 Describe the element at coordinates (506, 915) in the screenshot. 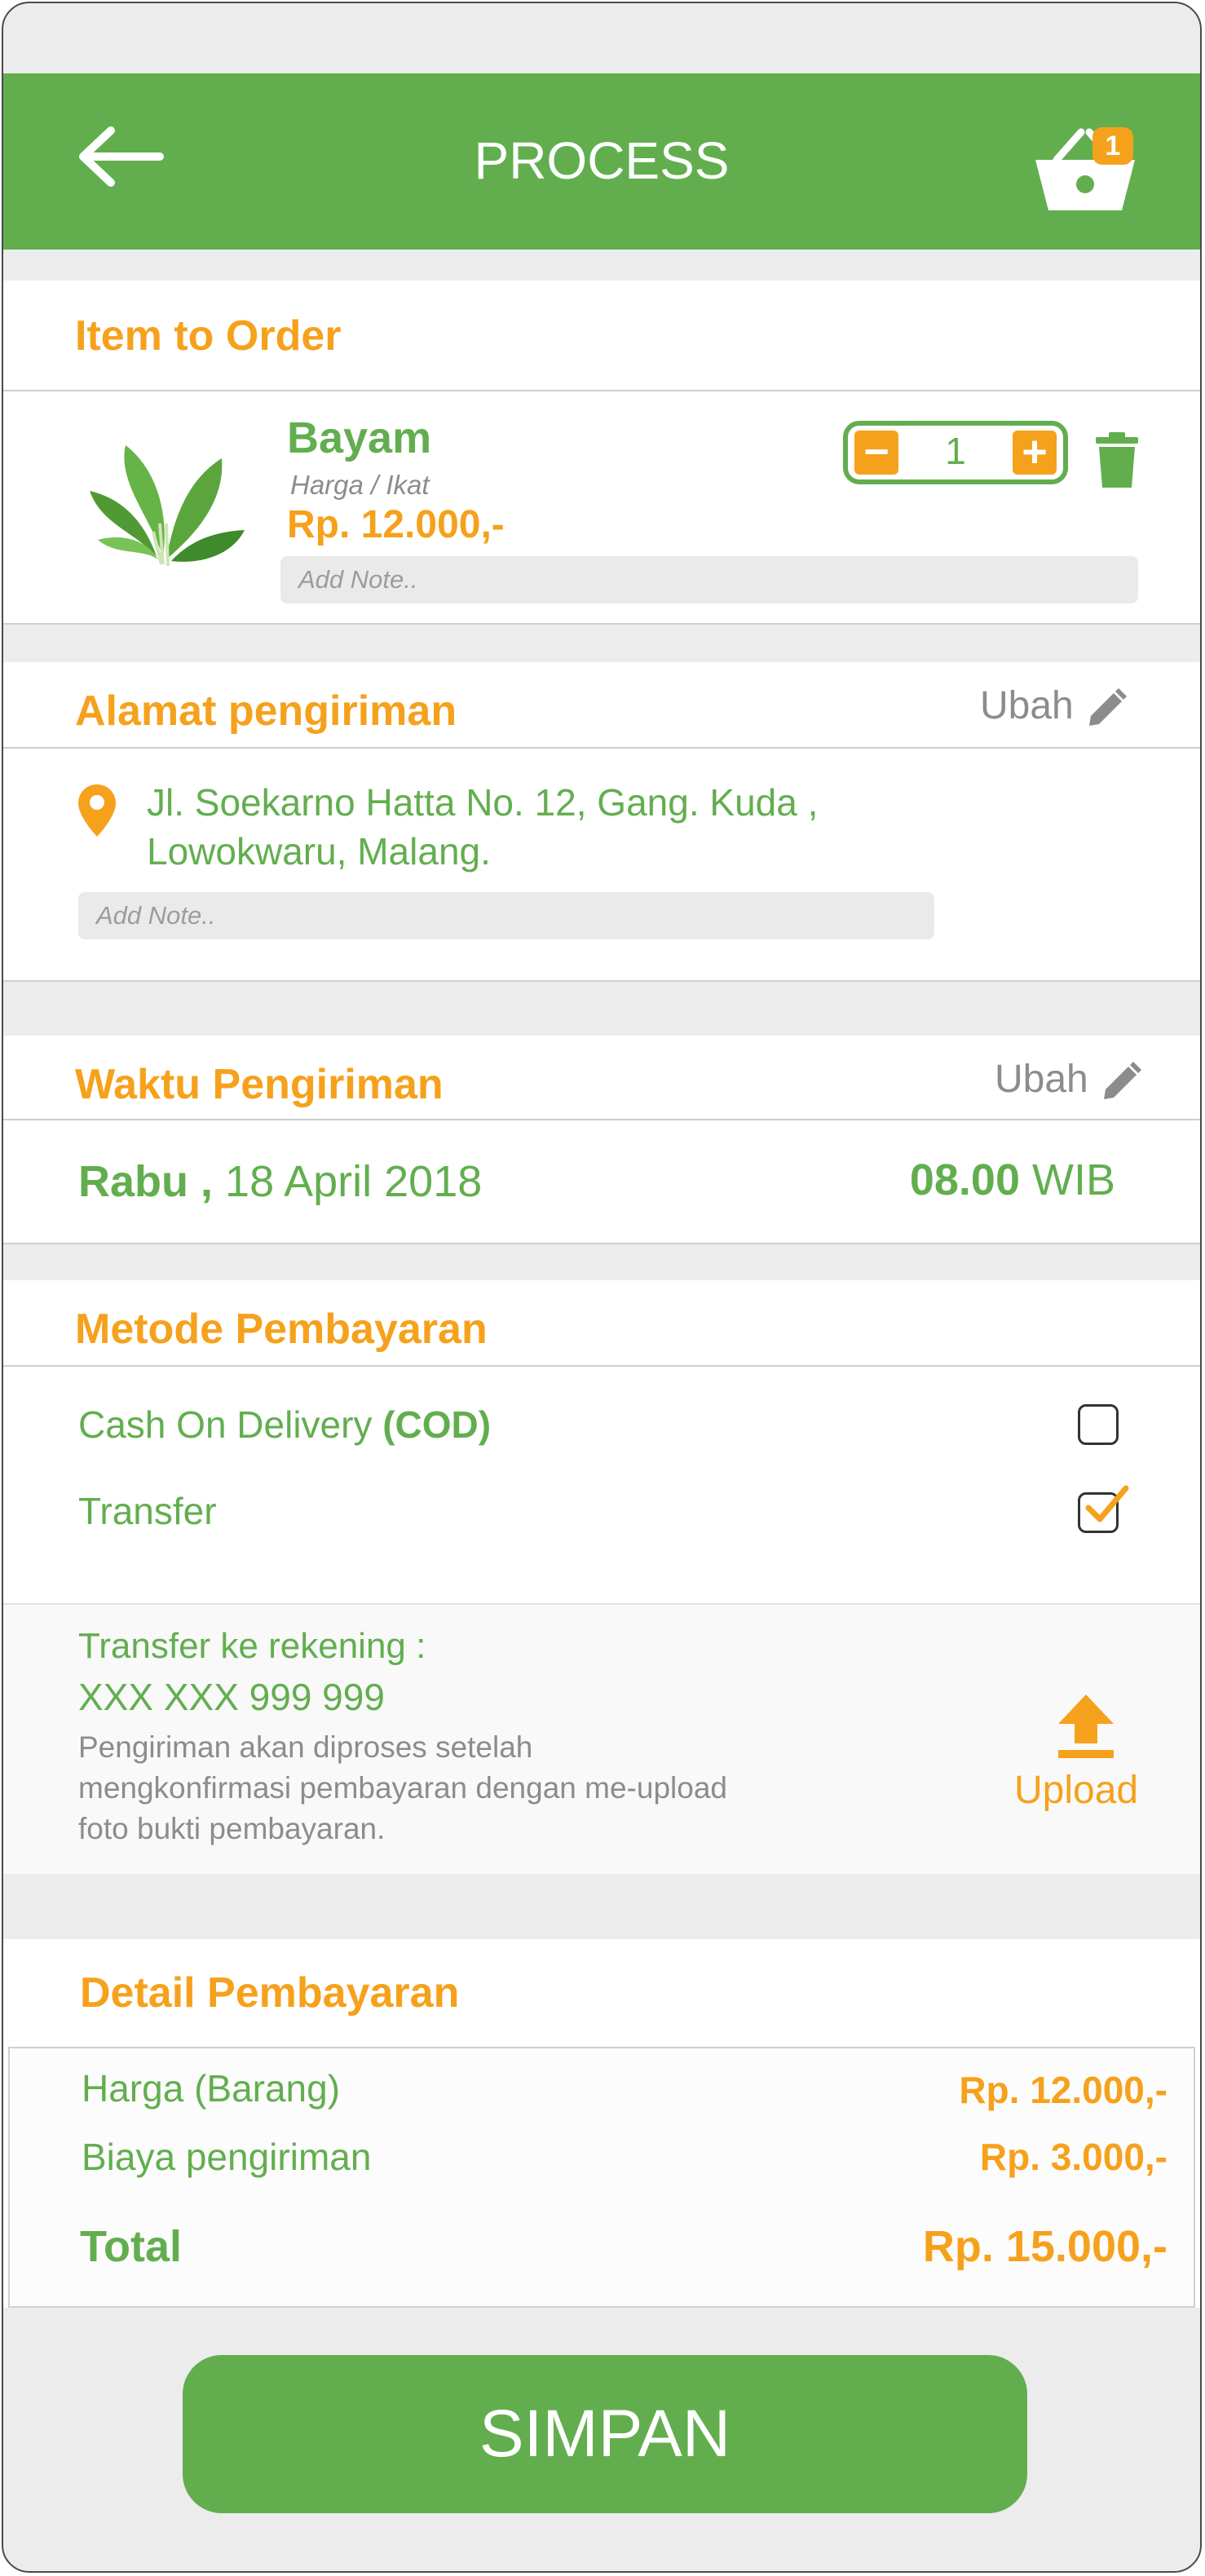

I see `address-note-input: Add Note..` at that location.